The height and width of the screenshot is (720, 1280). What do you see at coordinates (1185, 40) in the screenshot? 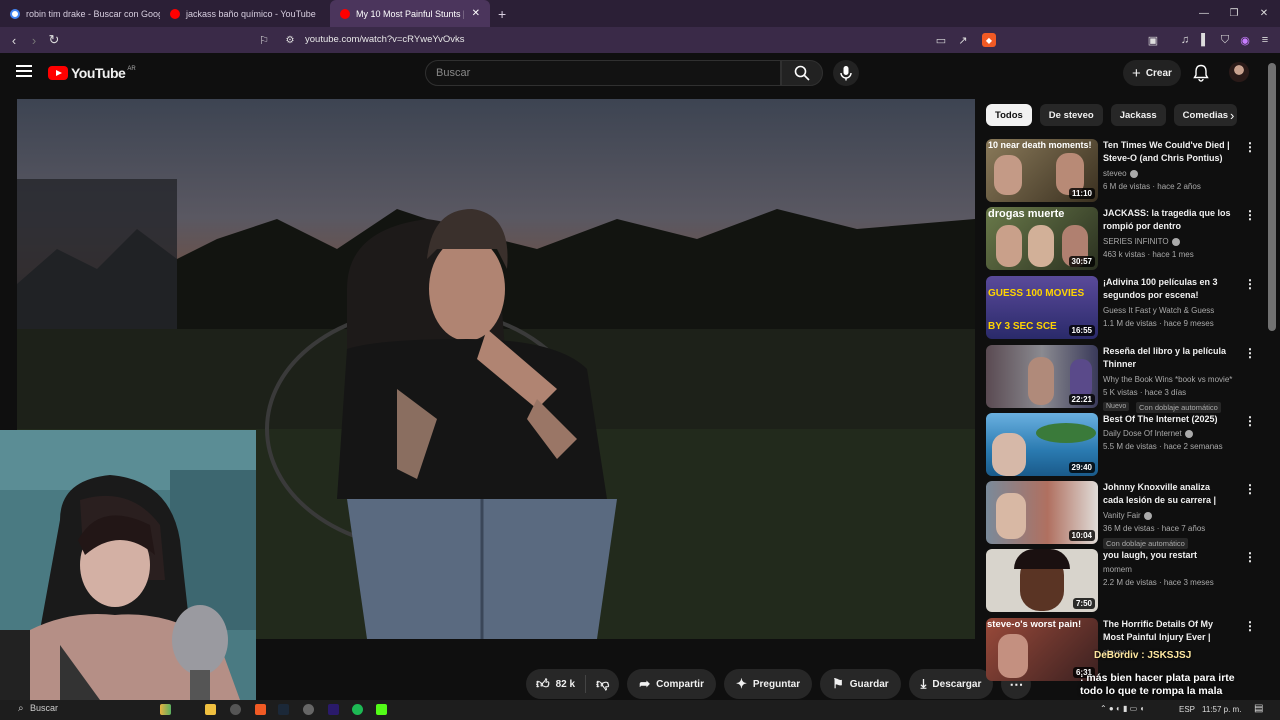
I see `music-icon: ♫` at bounding box center [1185, 40].